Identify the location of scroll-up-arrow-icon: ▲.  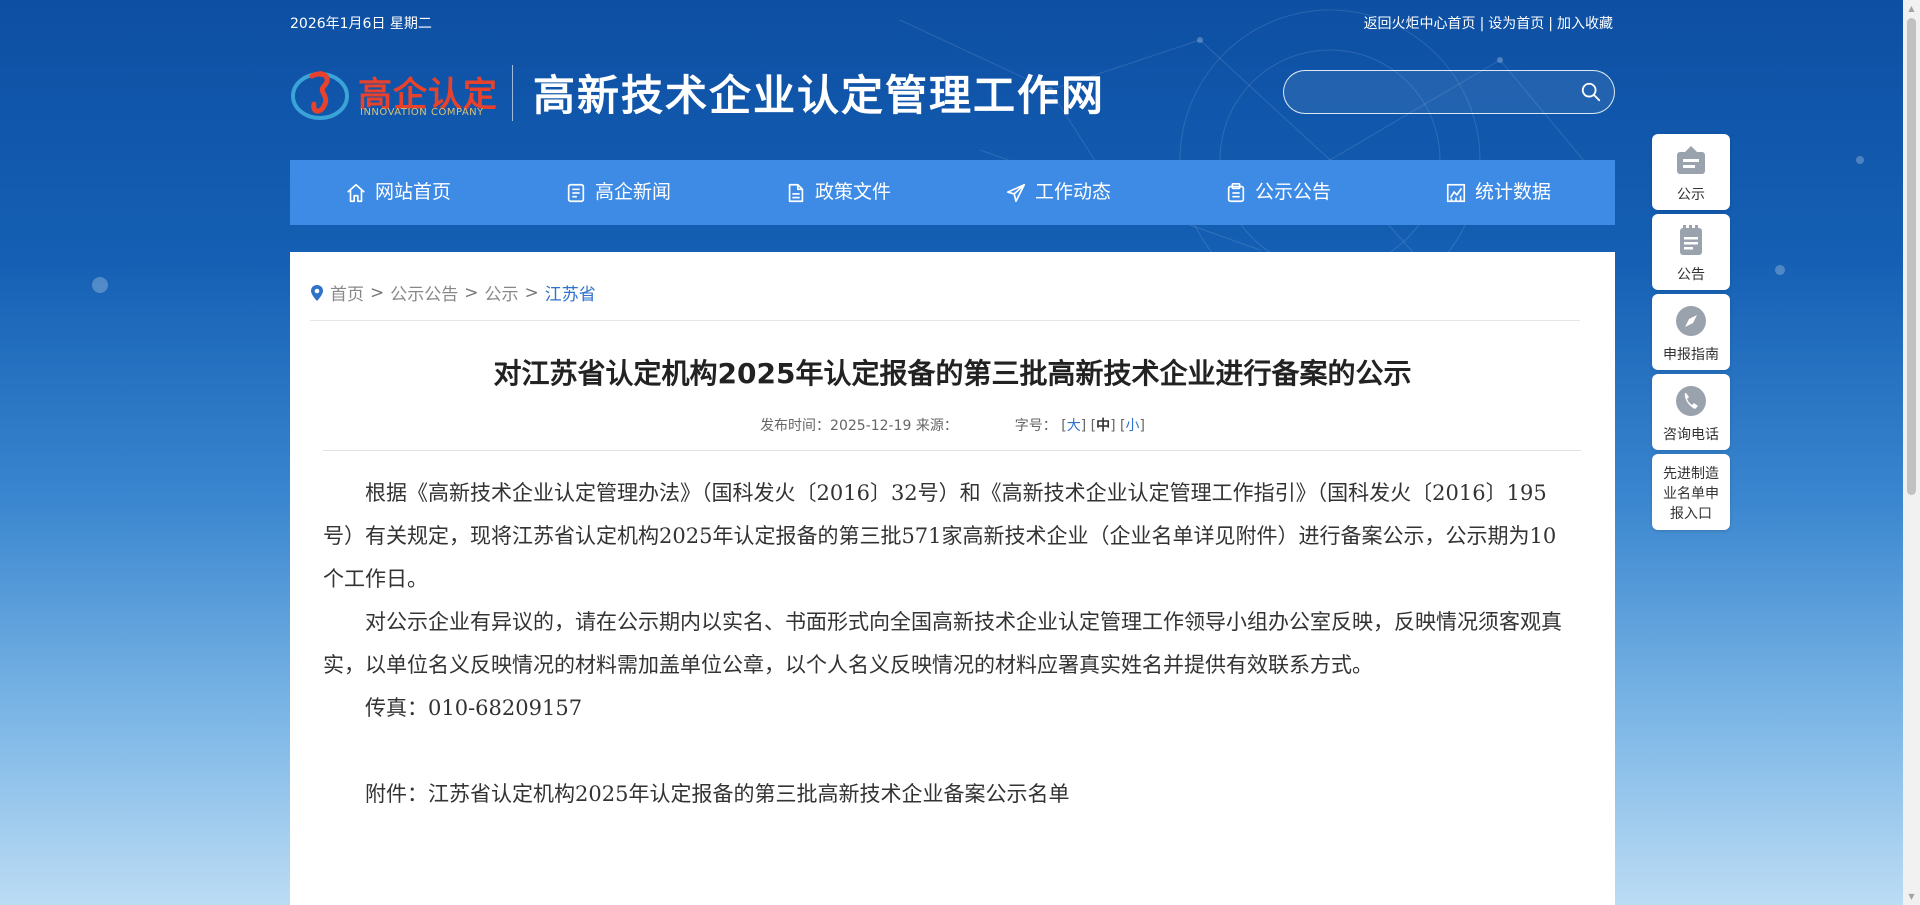
(1911, 8).